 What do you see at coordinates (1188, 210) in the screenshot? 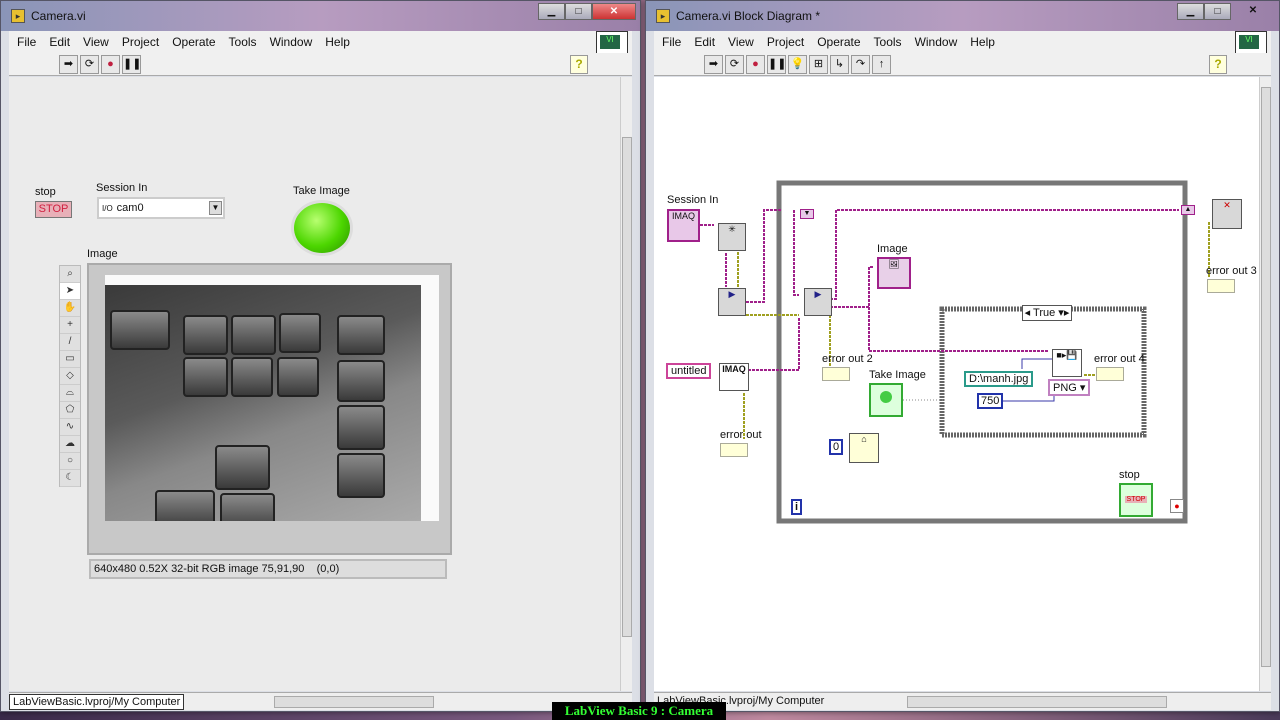
I see `shift-register-right: ▲` at bounding box center [1188, 210].